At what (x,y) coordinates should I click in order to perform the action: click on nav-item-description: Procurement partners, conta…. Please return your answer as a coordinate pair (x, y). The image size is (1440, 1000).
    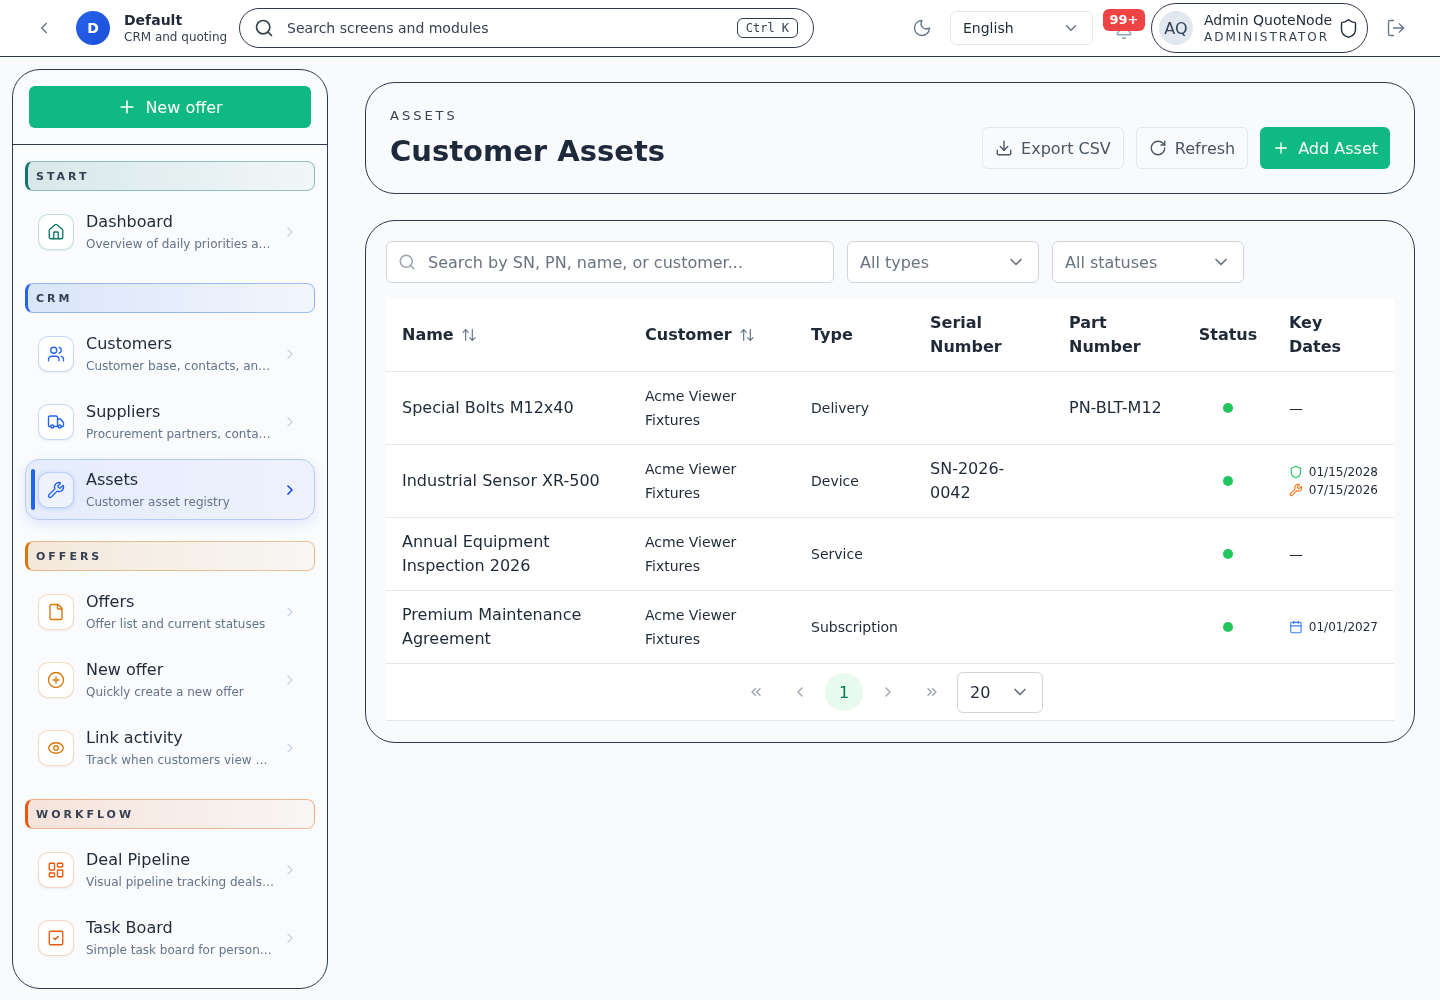
    Looking at the image, I should click on (178, 433).